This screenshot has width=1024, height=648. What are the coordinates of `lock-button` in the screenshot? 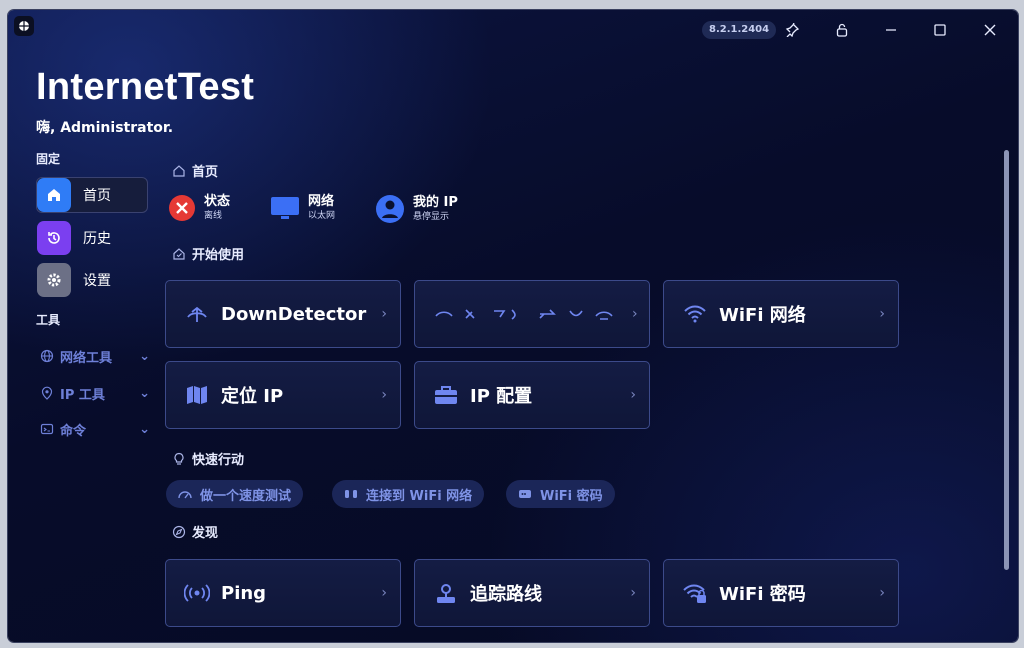 It's located at (842, 30).